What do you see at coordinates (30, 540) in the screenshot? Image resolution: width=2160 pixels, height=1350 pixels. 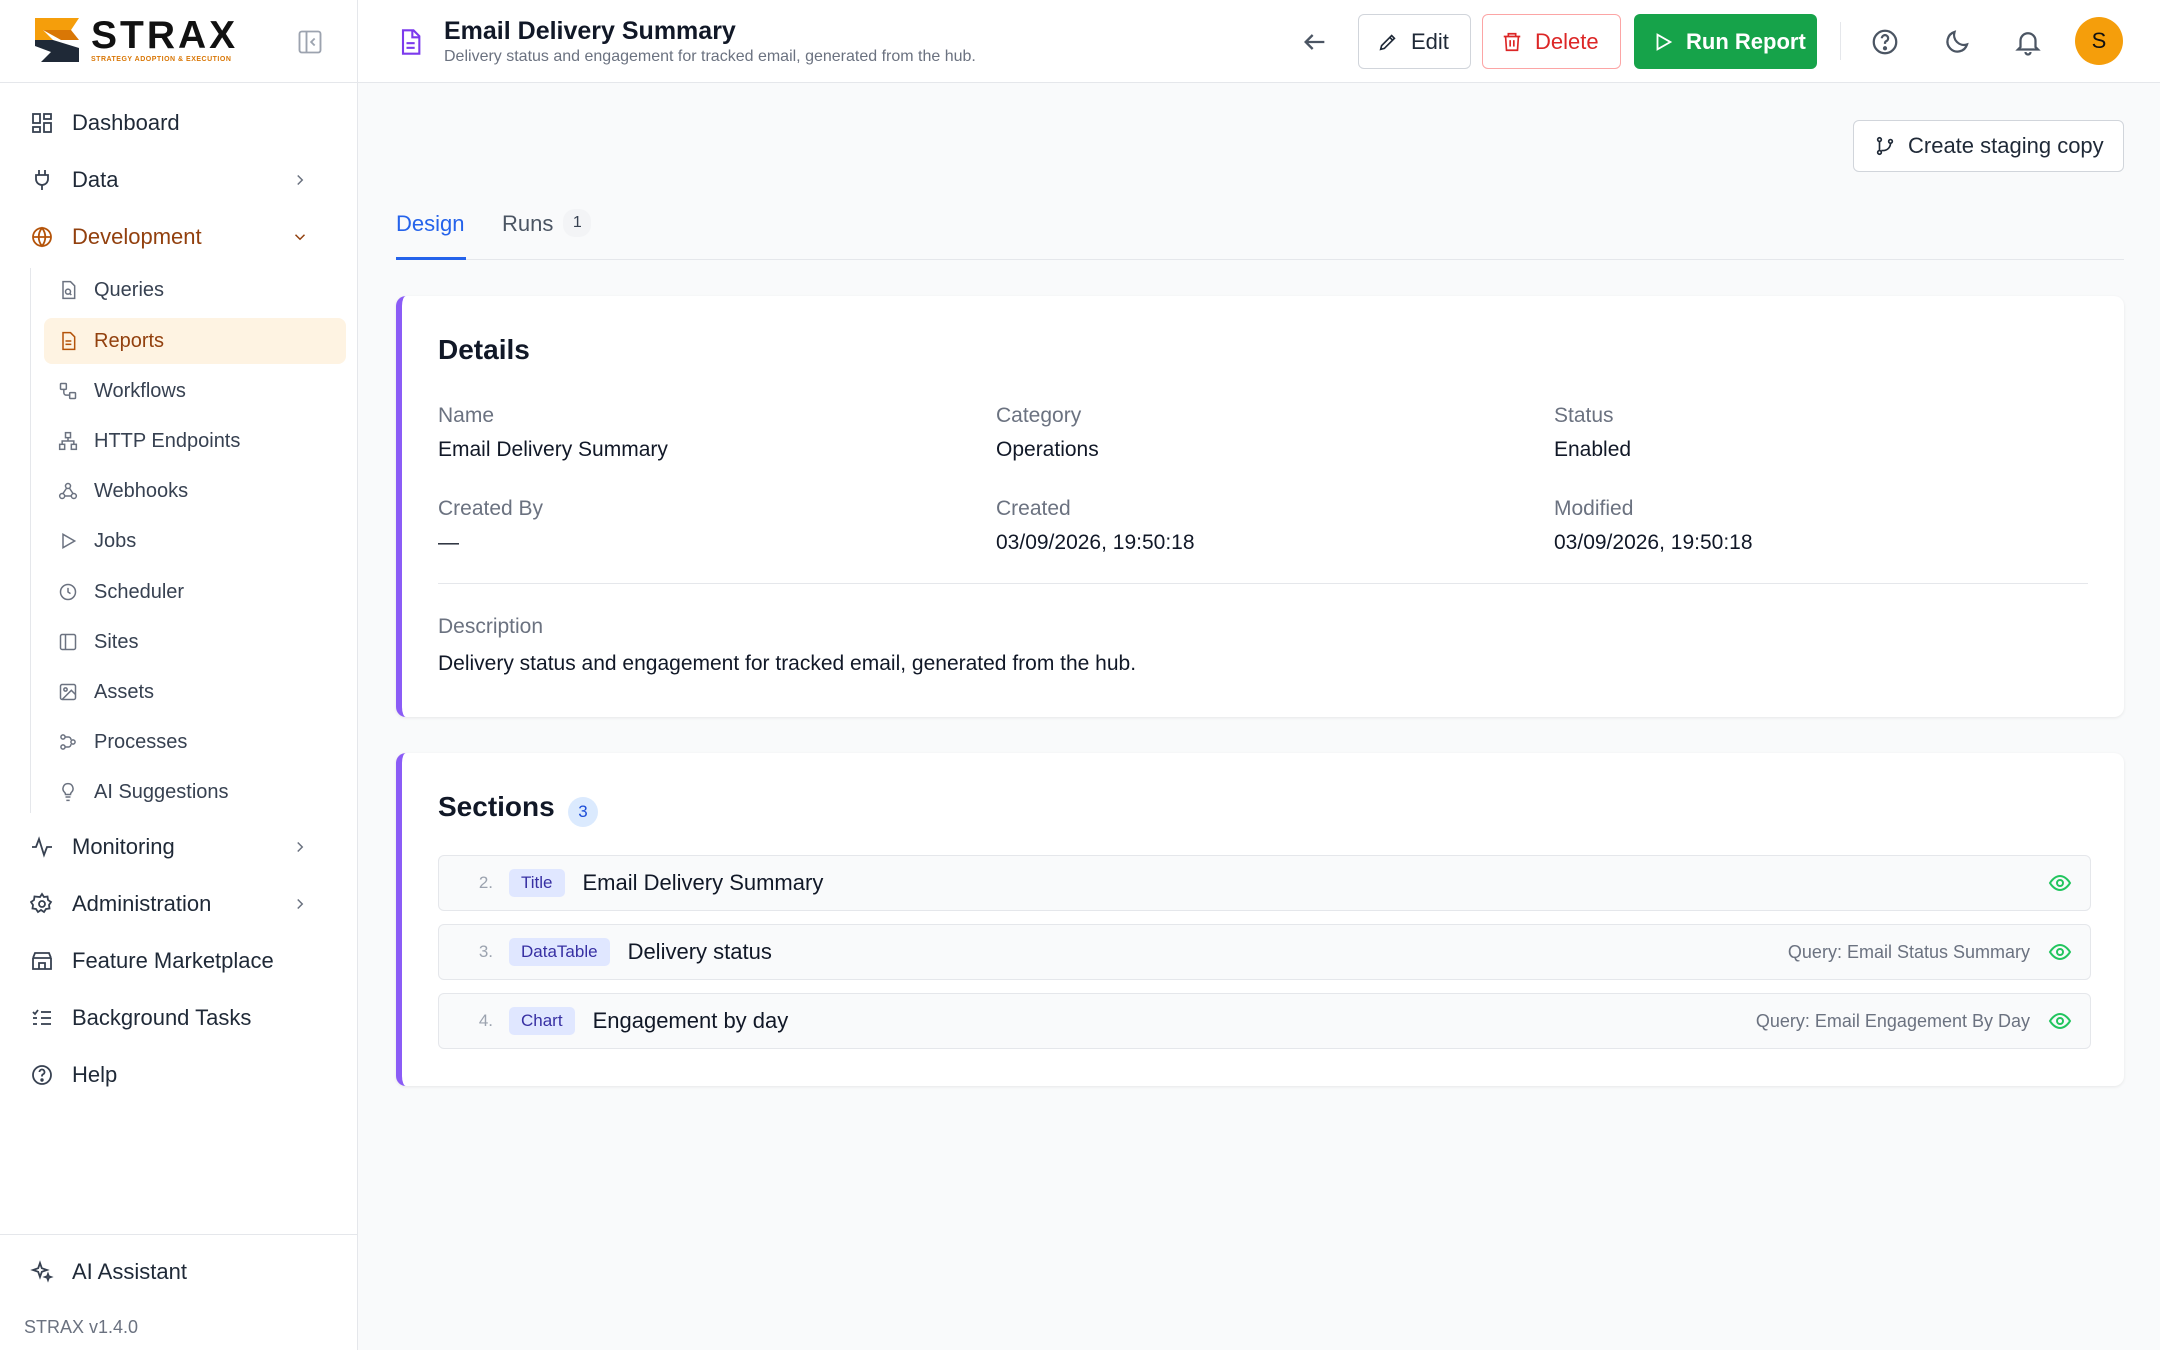 I see `subnav-line` at bounding box center [30, 540].